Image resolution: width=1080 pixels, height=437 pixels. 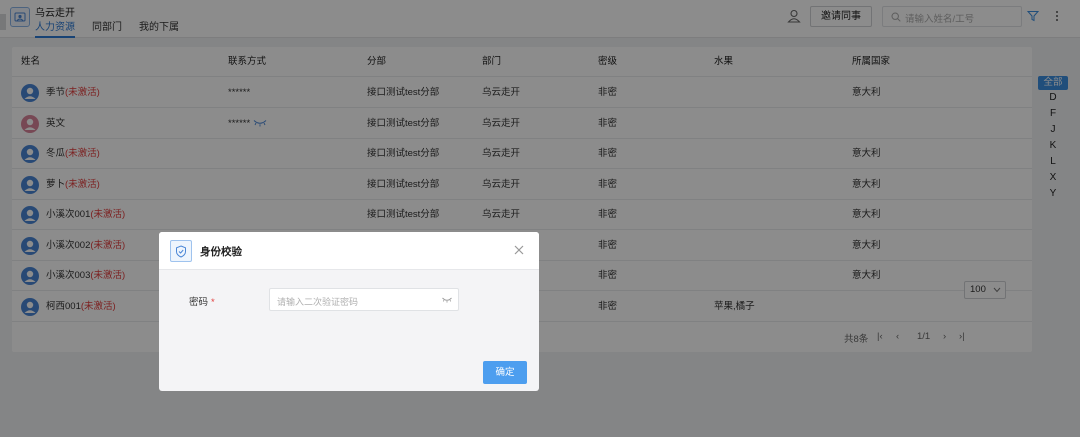 I want to click on confirm-button: 确定, so click(x=505, y=372).